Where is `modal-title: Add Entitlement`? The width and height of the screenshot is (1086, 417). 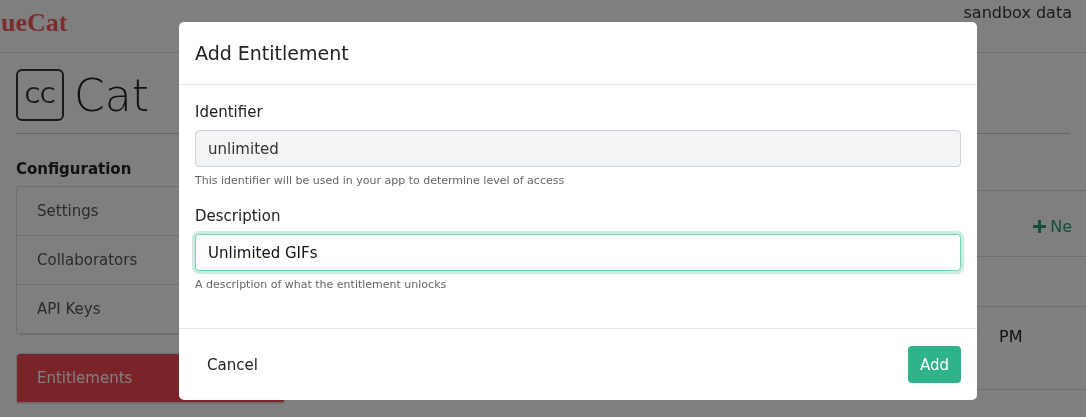 modal-title: Add Entitlement is located at coordinates (272, 53).